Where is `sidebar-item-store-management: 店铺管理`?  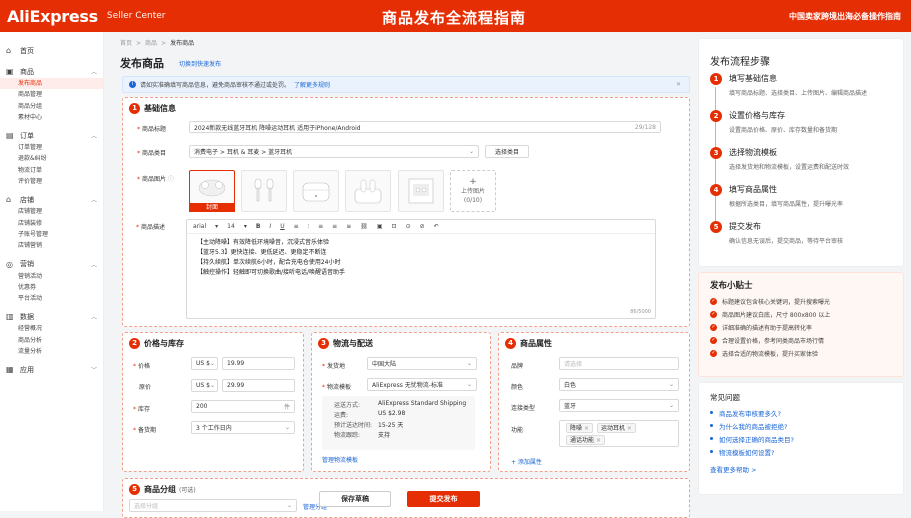 sidebar-item-store-management: 店铺管理 is located at coordinates (51, 211).